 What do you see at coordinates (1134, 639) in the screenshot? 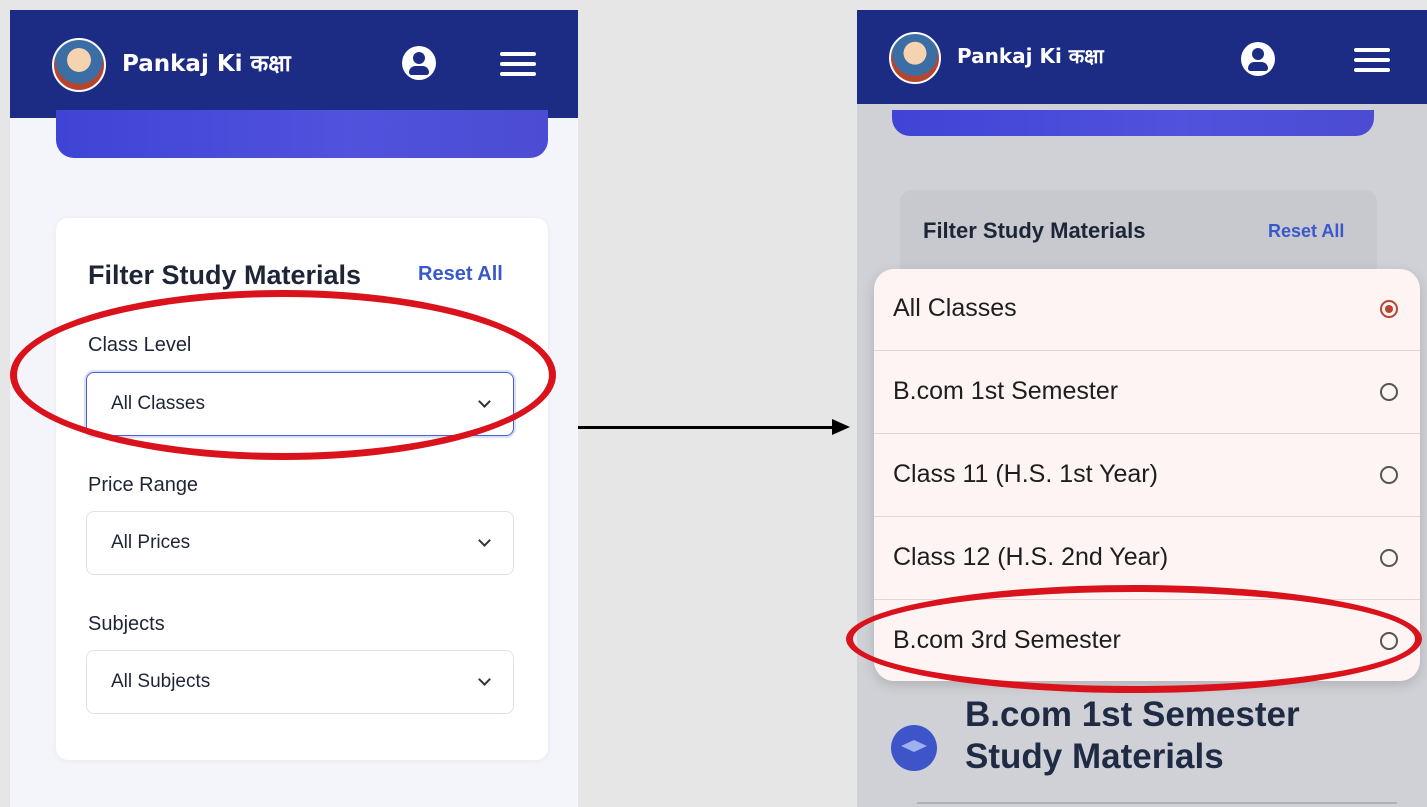
I see `highlight-circle-bcom-3rd` at bounding box center [1134, 639].